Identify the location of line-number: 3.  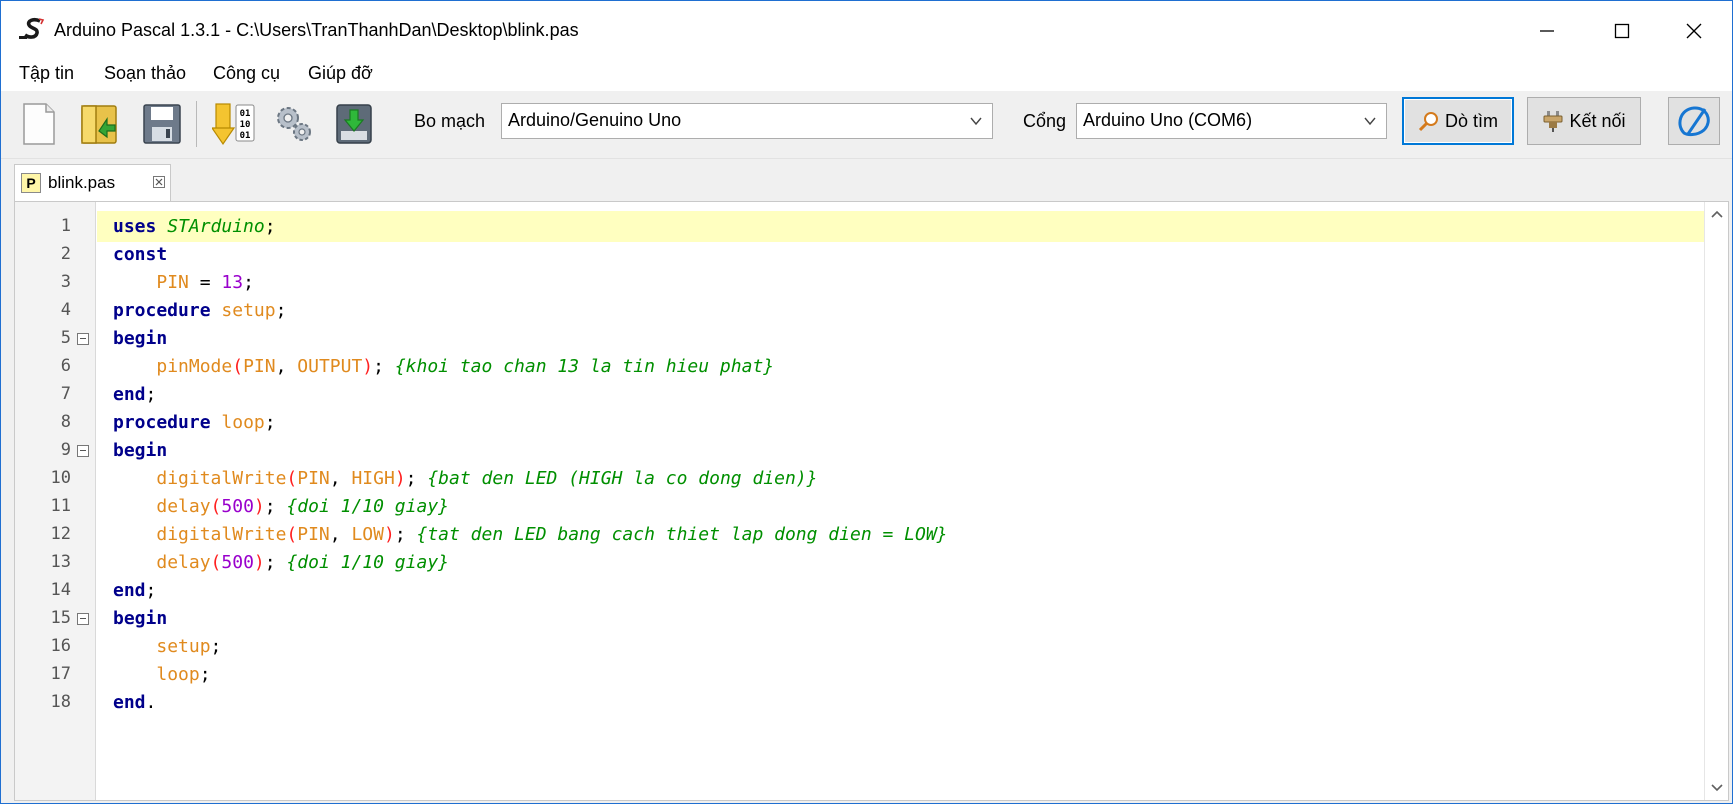
(65, 282).